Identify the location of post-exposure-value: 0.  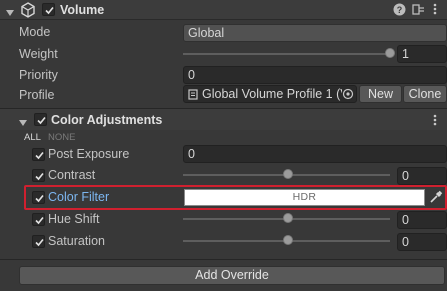
(191, 154).